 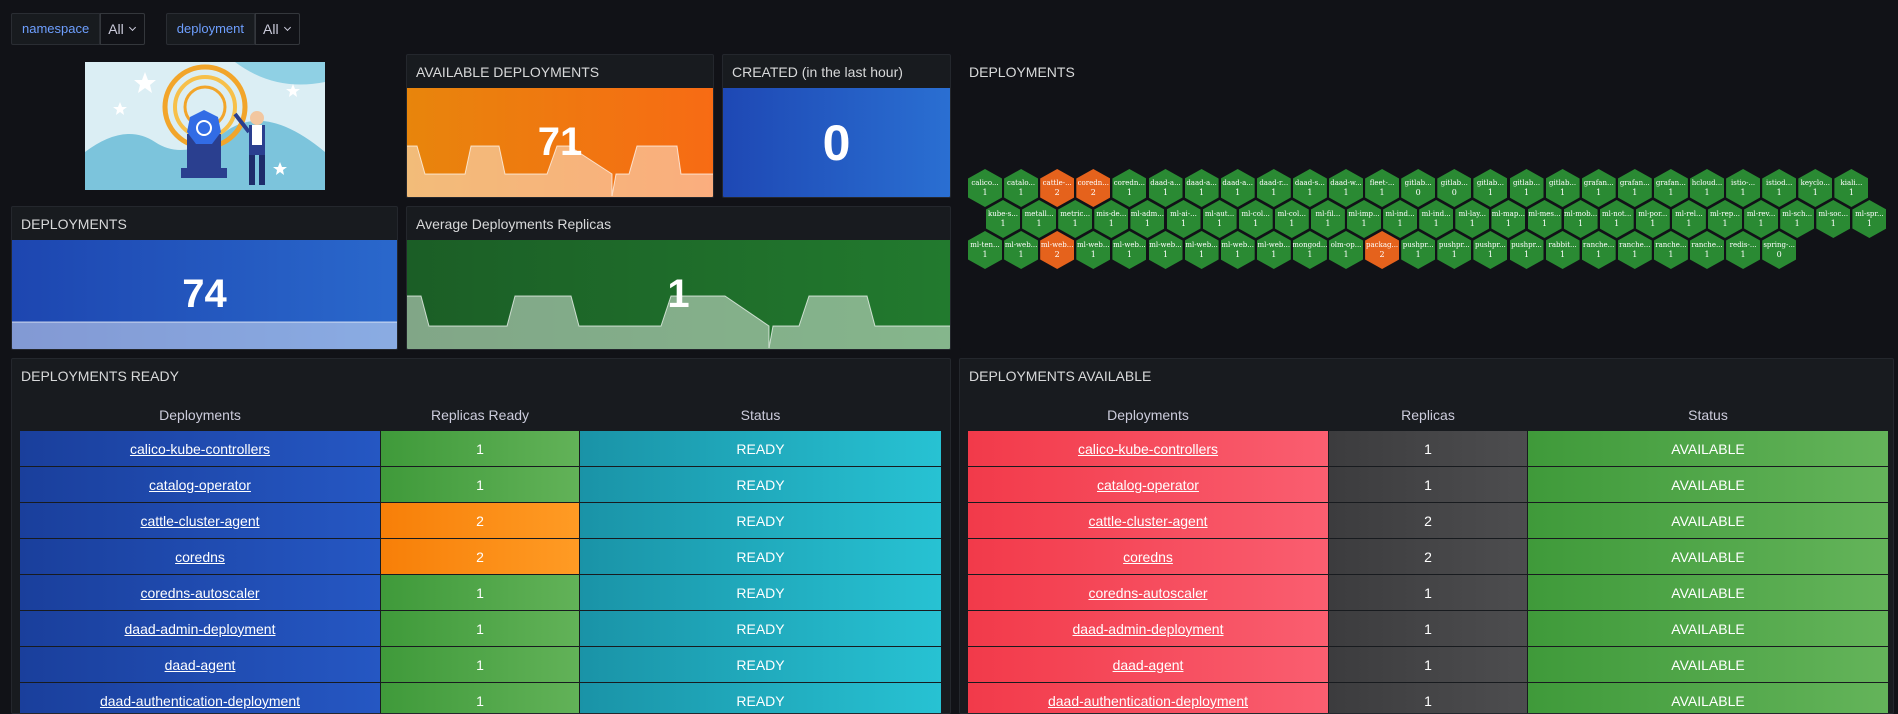 I want to click on deployment-hexagon: cattle-... 2, so click(x=1057, y=188).